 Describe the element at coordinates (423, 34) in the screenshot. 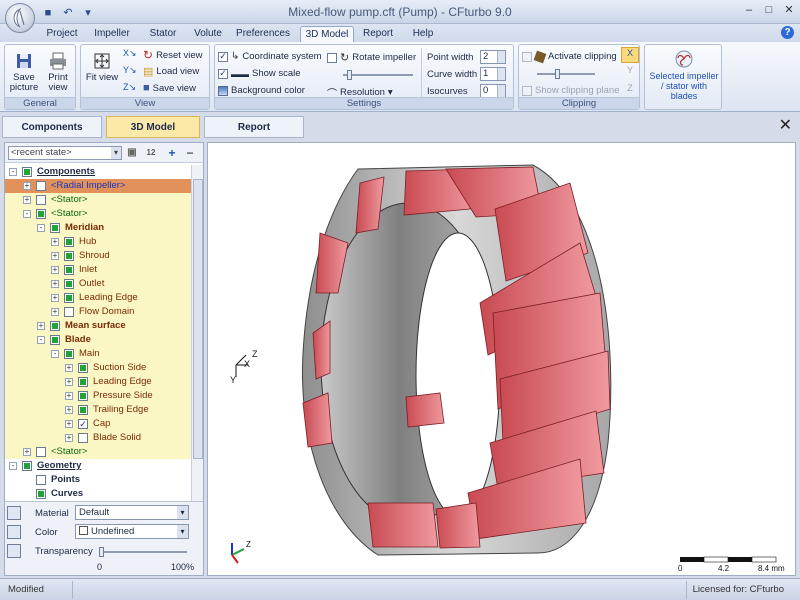

I see `tab-help: Help` at that location.